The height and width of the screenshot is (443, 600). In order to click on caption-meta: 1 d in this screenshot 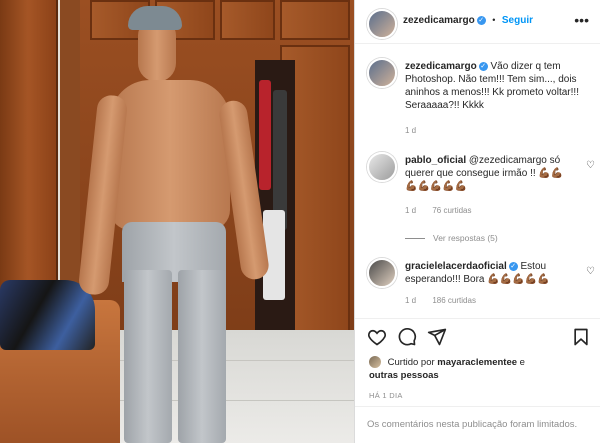, I will do `click(417, 130)`.